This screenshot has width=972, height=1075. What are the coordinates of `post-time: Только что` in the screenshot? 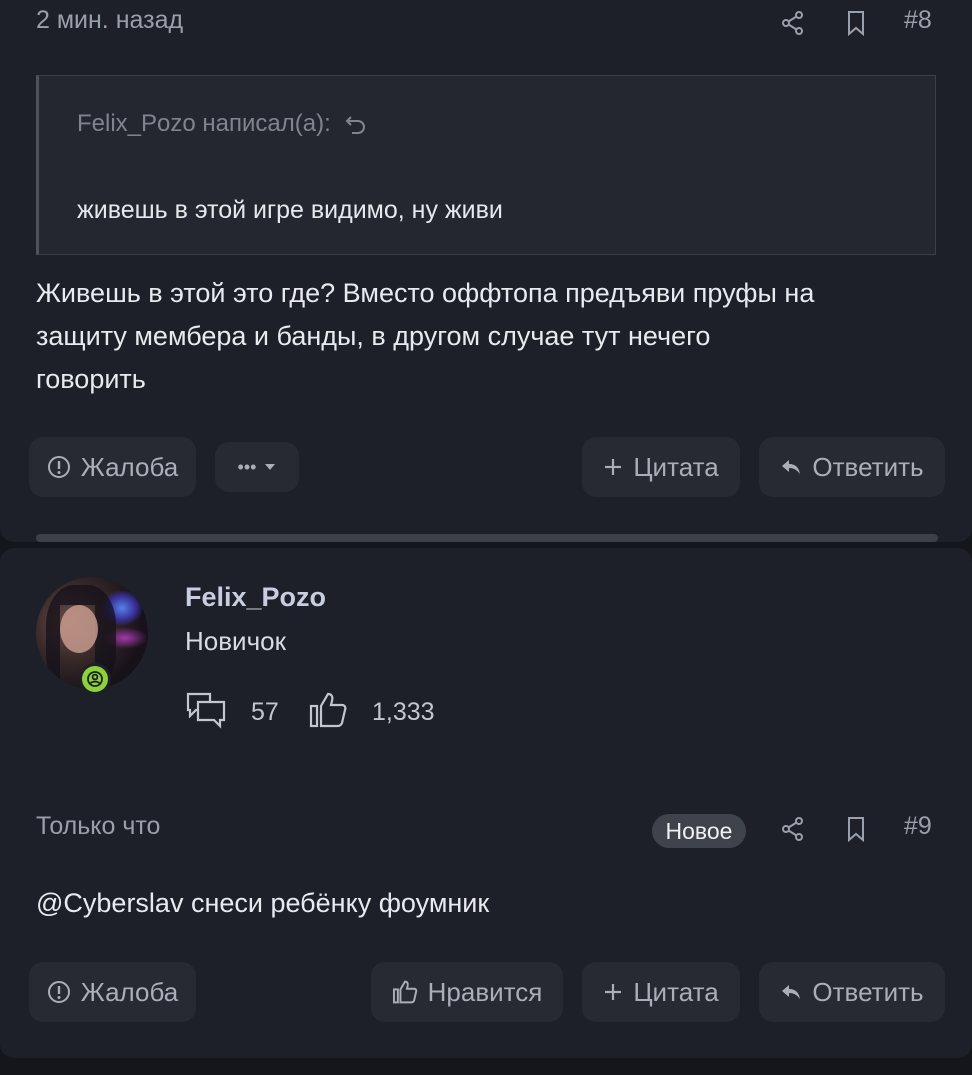 It's located at (98, 826).